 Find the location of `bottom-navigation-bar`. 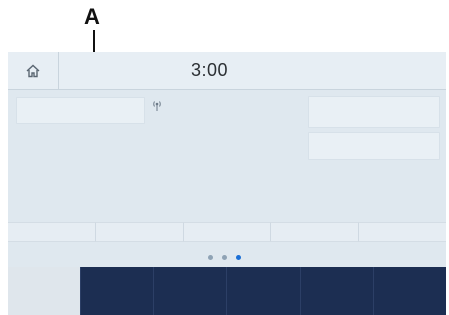

bottom-navigation-bar is located at coordinates (227, 291).